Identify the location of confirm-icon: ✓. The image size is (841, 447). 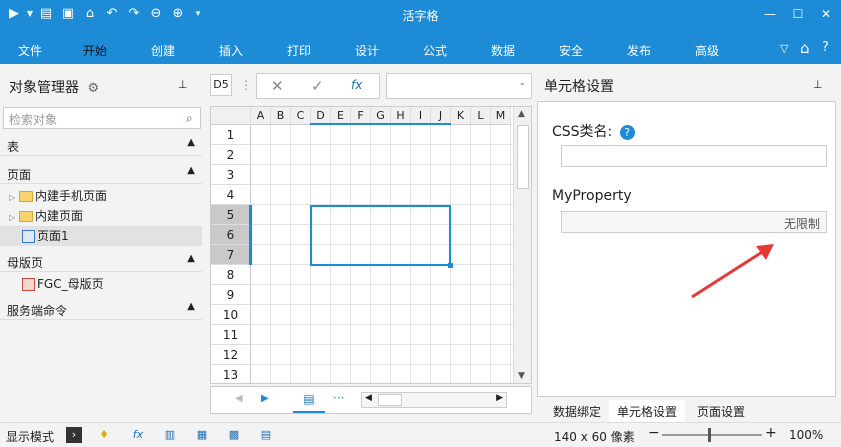
(317, 86).